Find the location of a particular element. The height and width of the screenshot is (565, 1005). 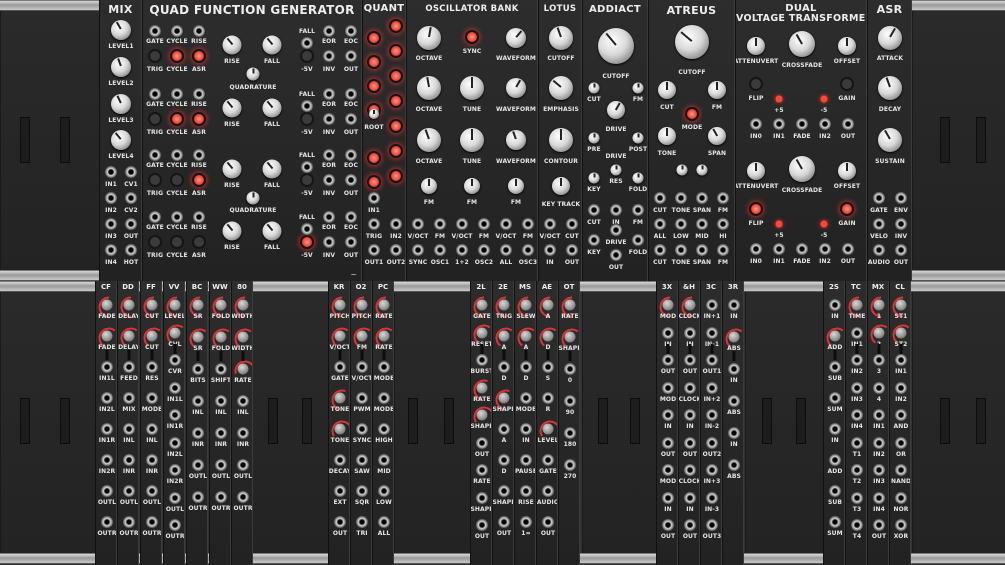

slew-knob is located at coordinates (526, 305).